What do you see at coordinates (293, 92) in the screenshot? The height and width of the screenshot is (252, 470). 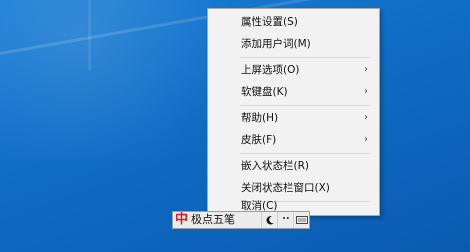 I see `menu-item-soft-keyboard: 软键盘(K) ›` at bounding box center [293, 92].